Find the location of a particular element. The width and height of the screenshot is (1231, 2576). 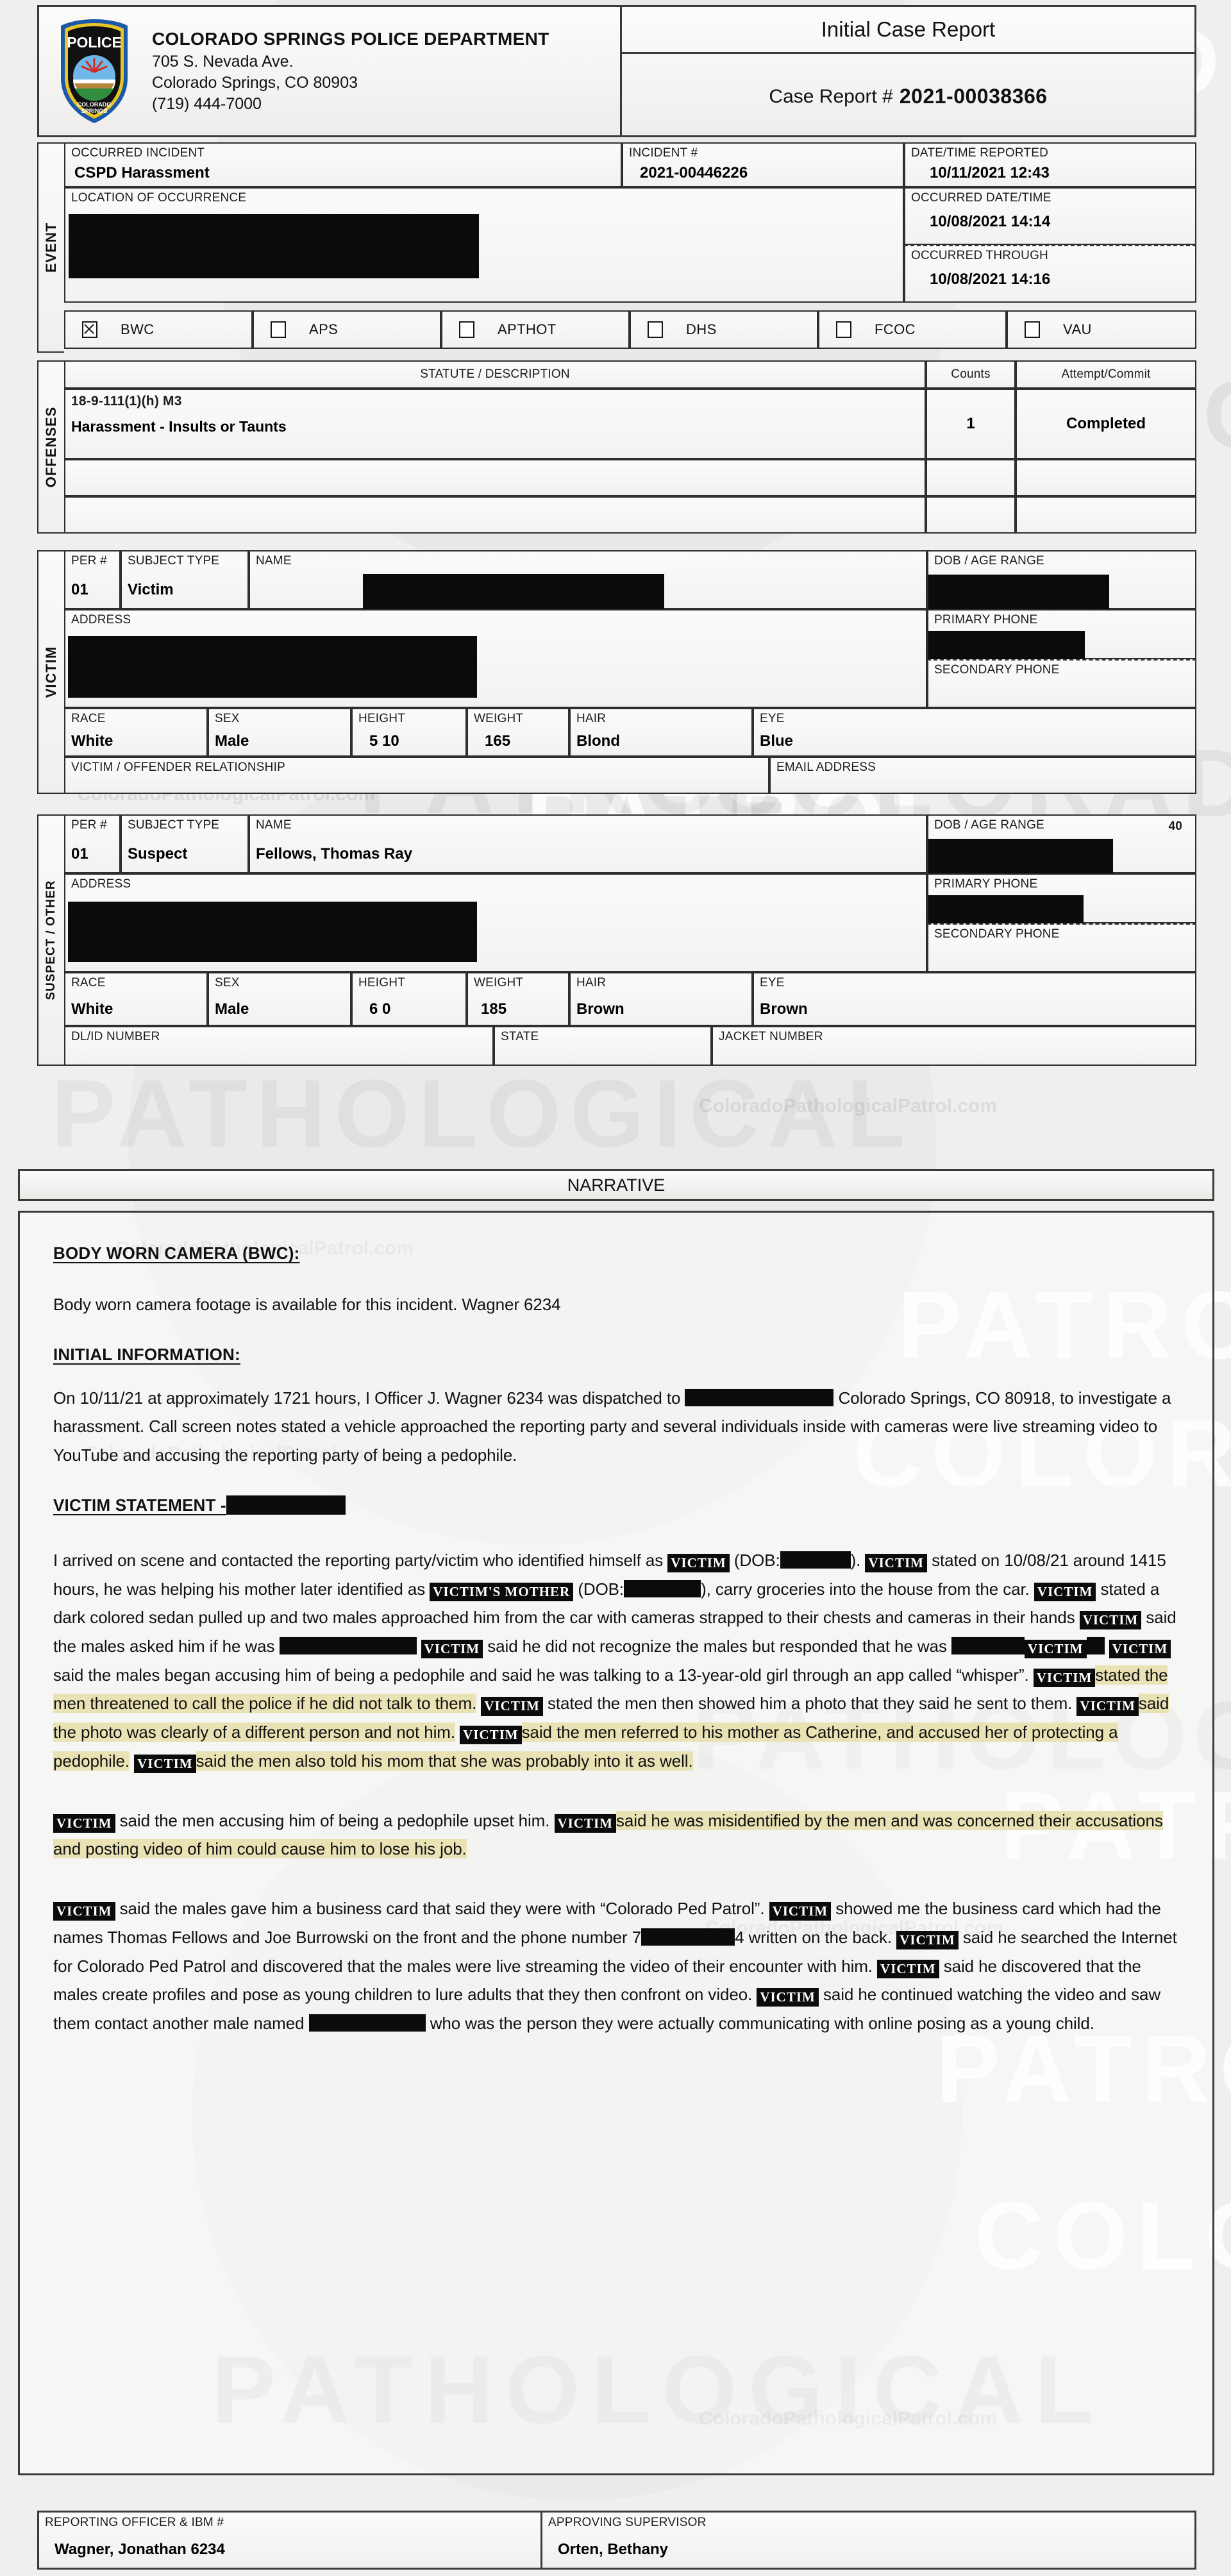

offenses-col-counts: Counts is located at coordinates (971, 374).